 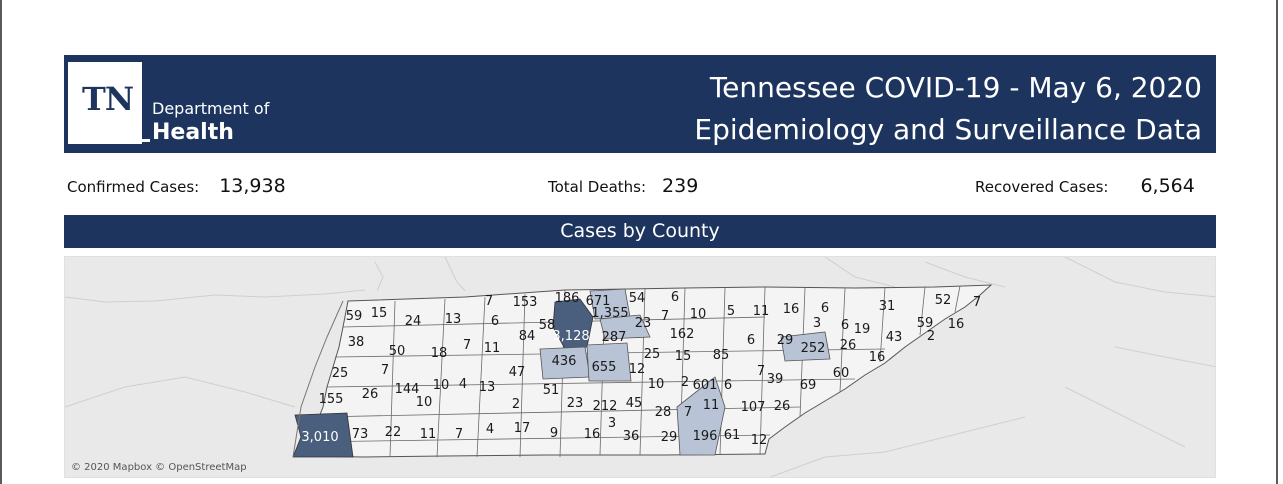 I want to click on county-case-count: 252, so click(x=813, y=348).